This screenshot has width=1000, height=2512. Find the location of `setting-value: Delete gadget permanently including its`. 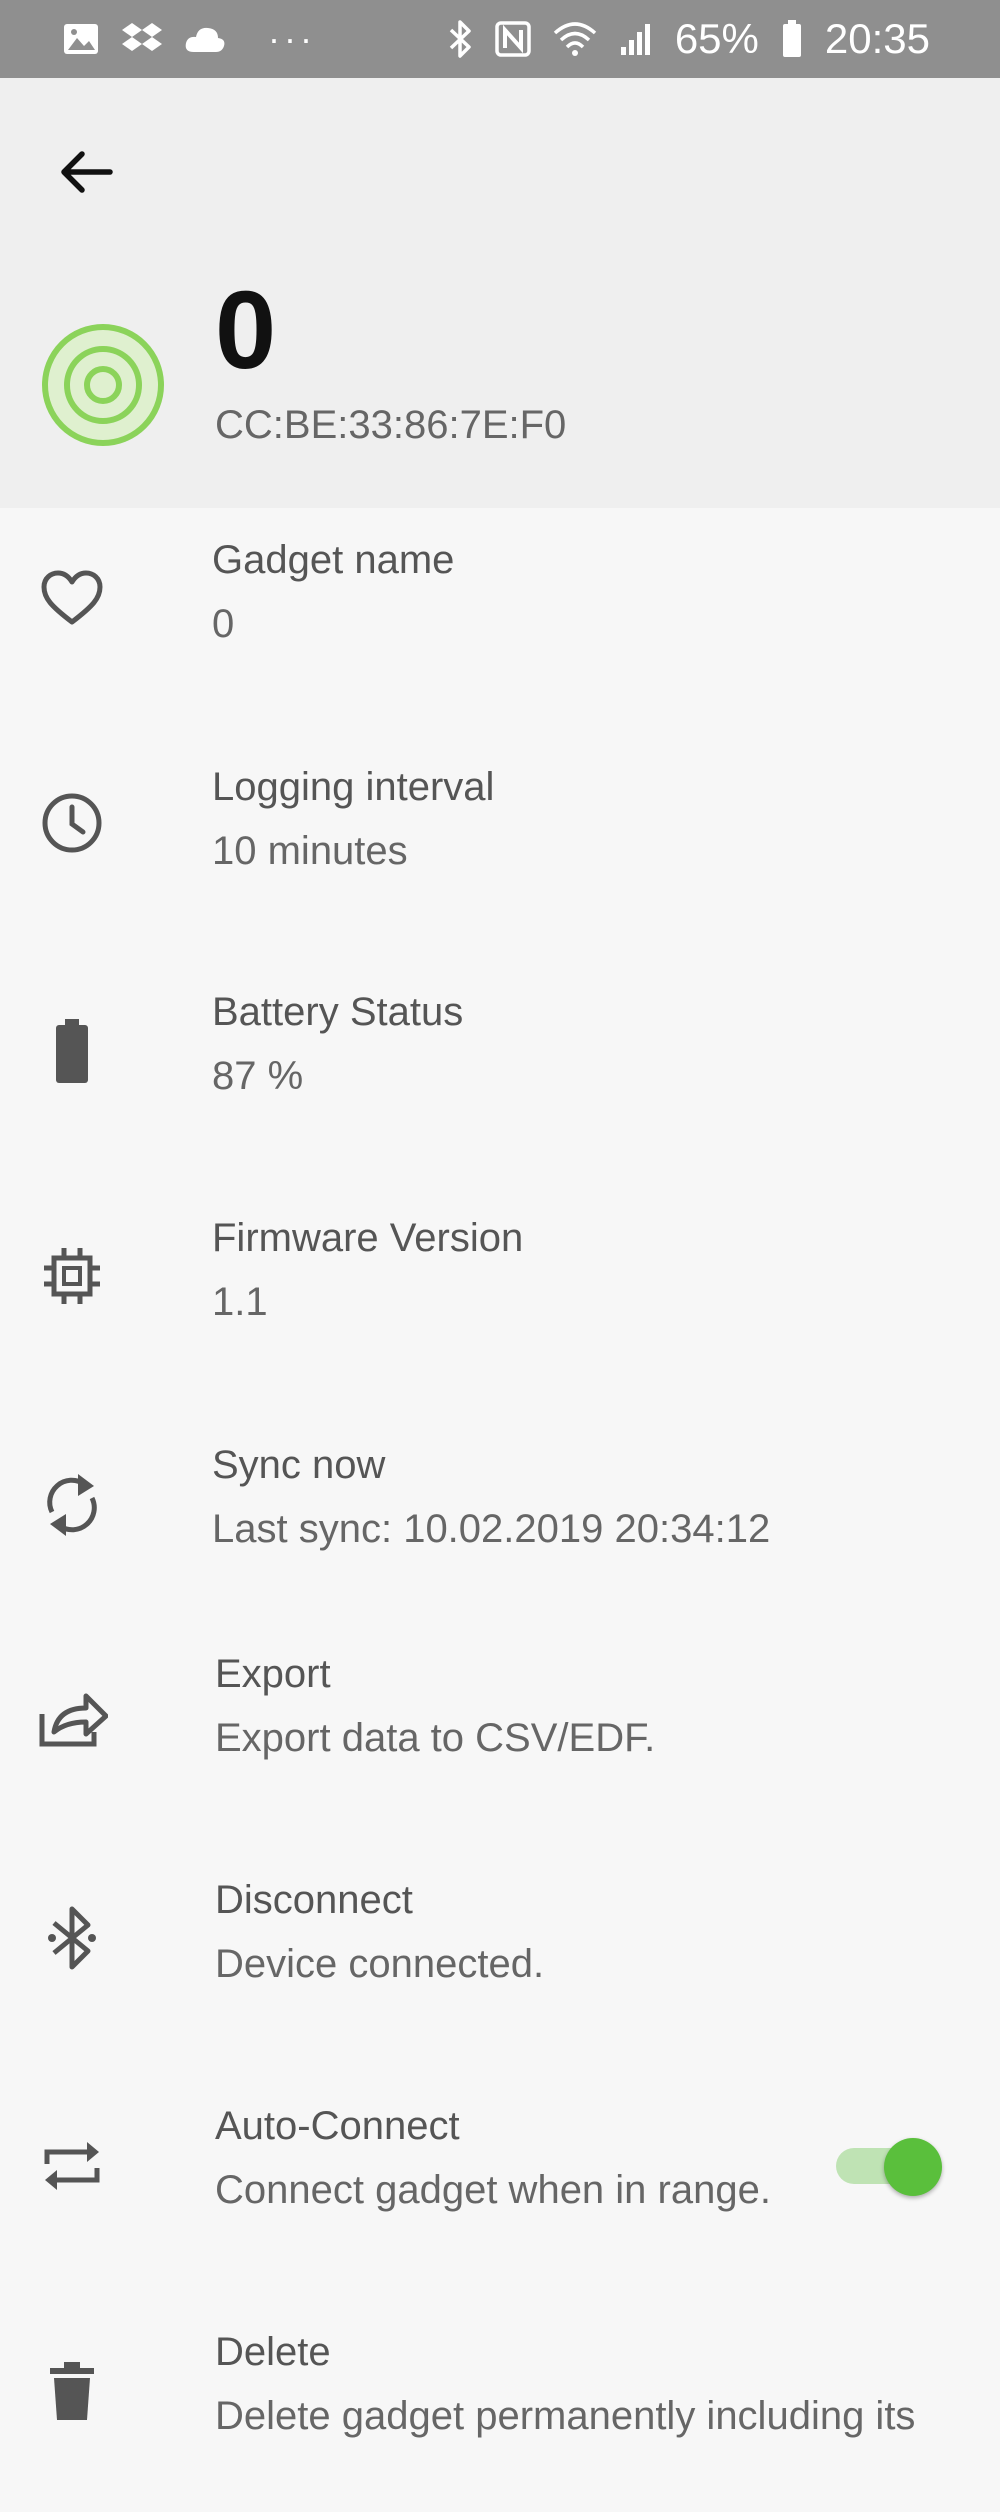

setting-value: Delete gadget permanently including its is located at coordinates (565, 2416).